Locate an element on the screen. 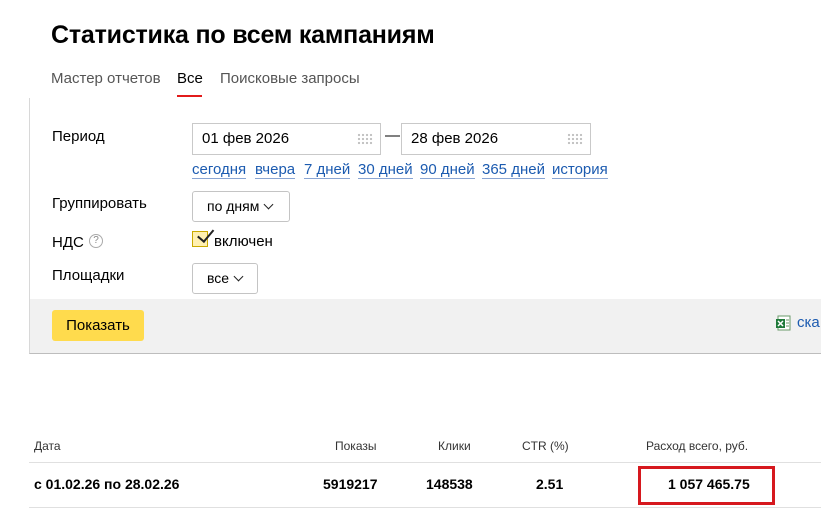  filter-panel-footer is located at coordinates (425, 326).